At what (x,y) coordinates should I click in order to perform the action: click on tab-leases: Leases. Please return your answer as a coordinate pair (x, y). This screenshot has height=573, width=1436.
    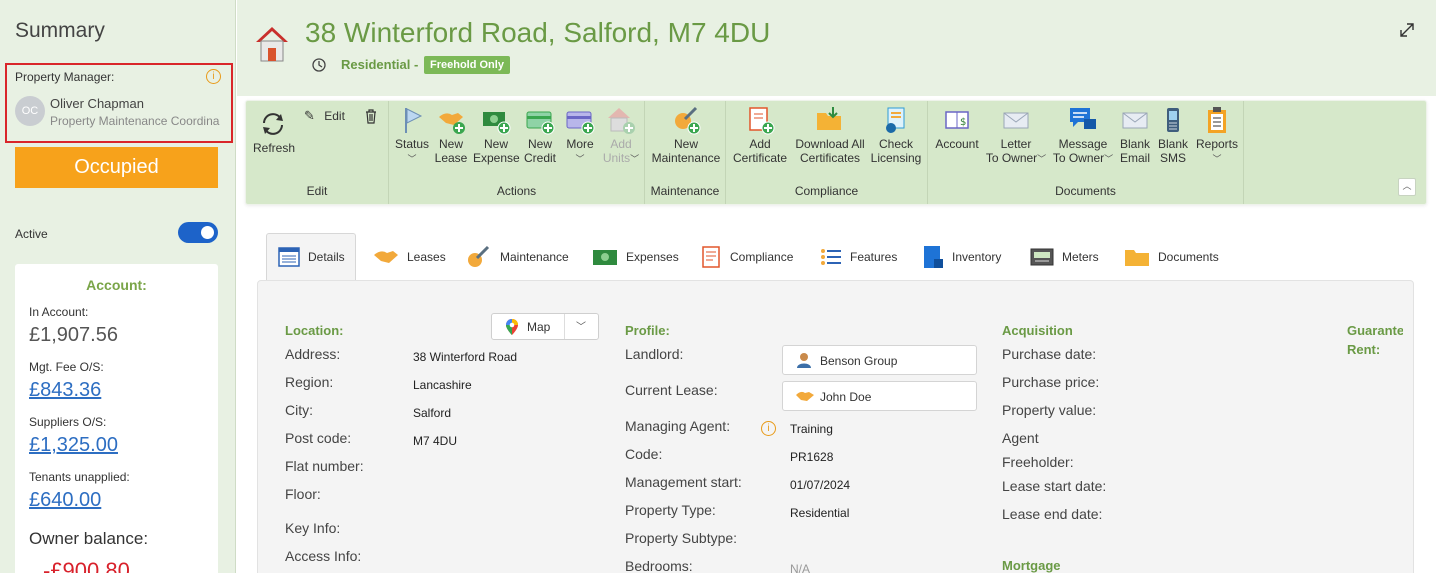
    Looking at the image, I should click on (409, 256).